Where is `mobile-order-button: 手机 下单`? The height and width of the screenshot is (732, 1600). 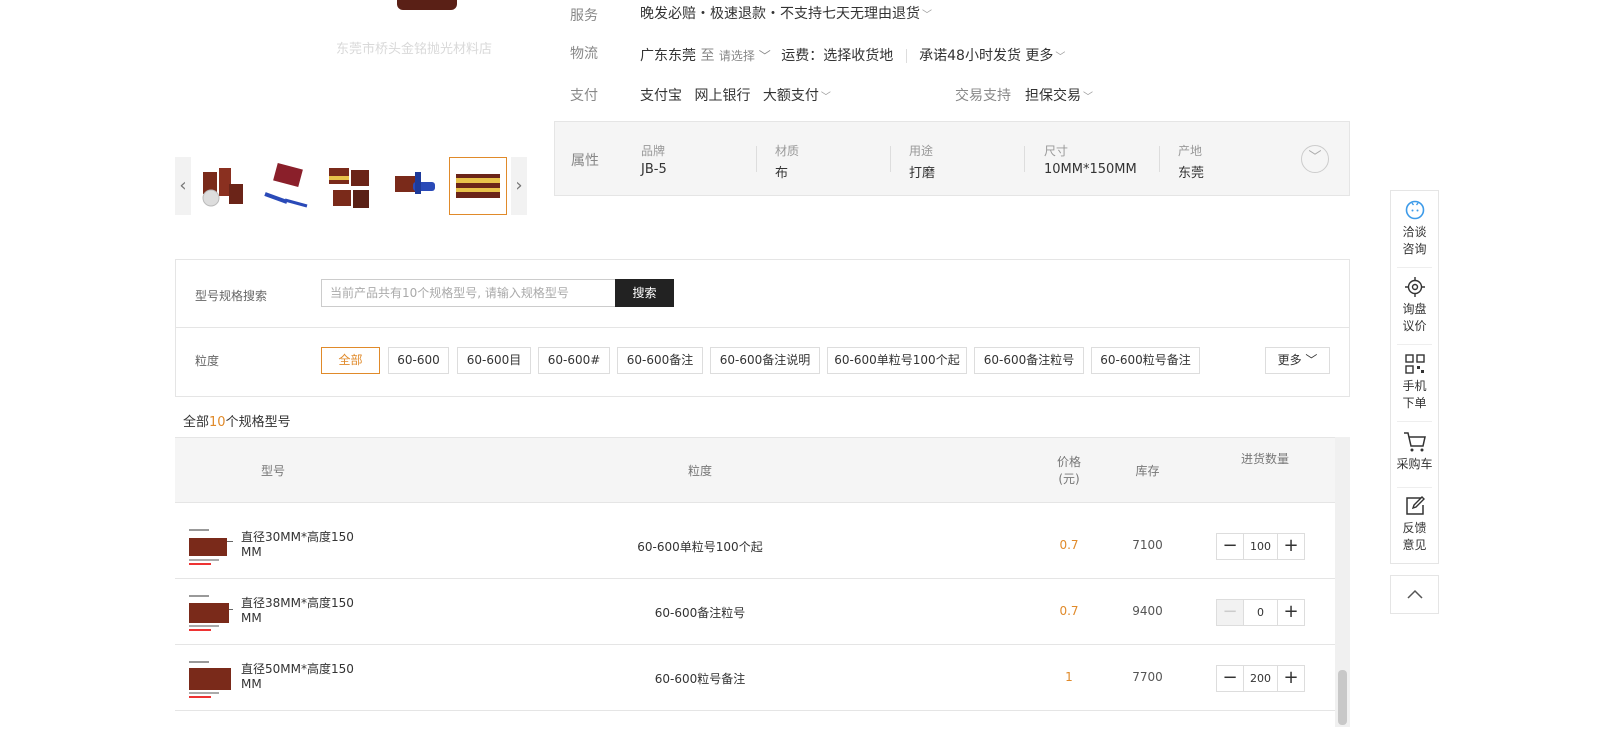 mobile-order-button: 手机 下单 is located at coordinates (1414, 382).